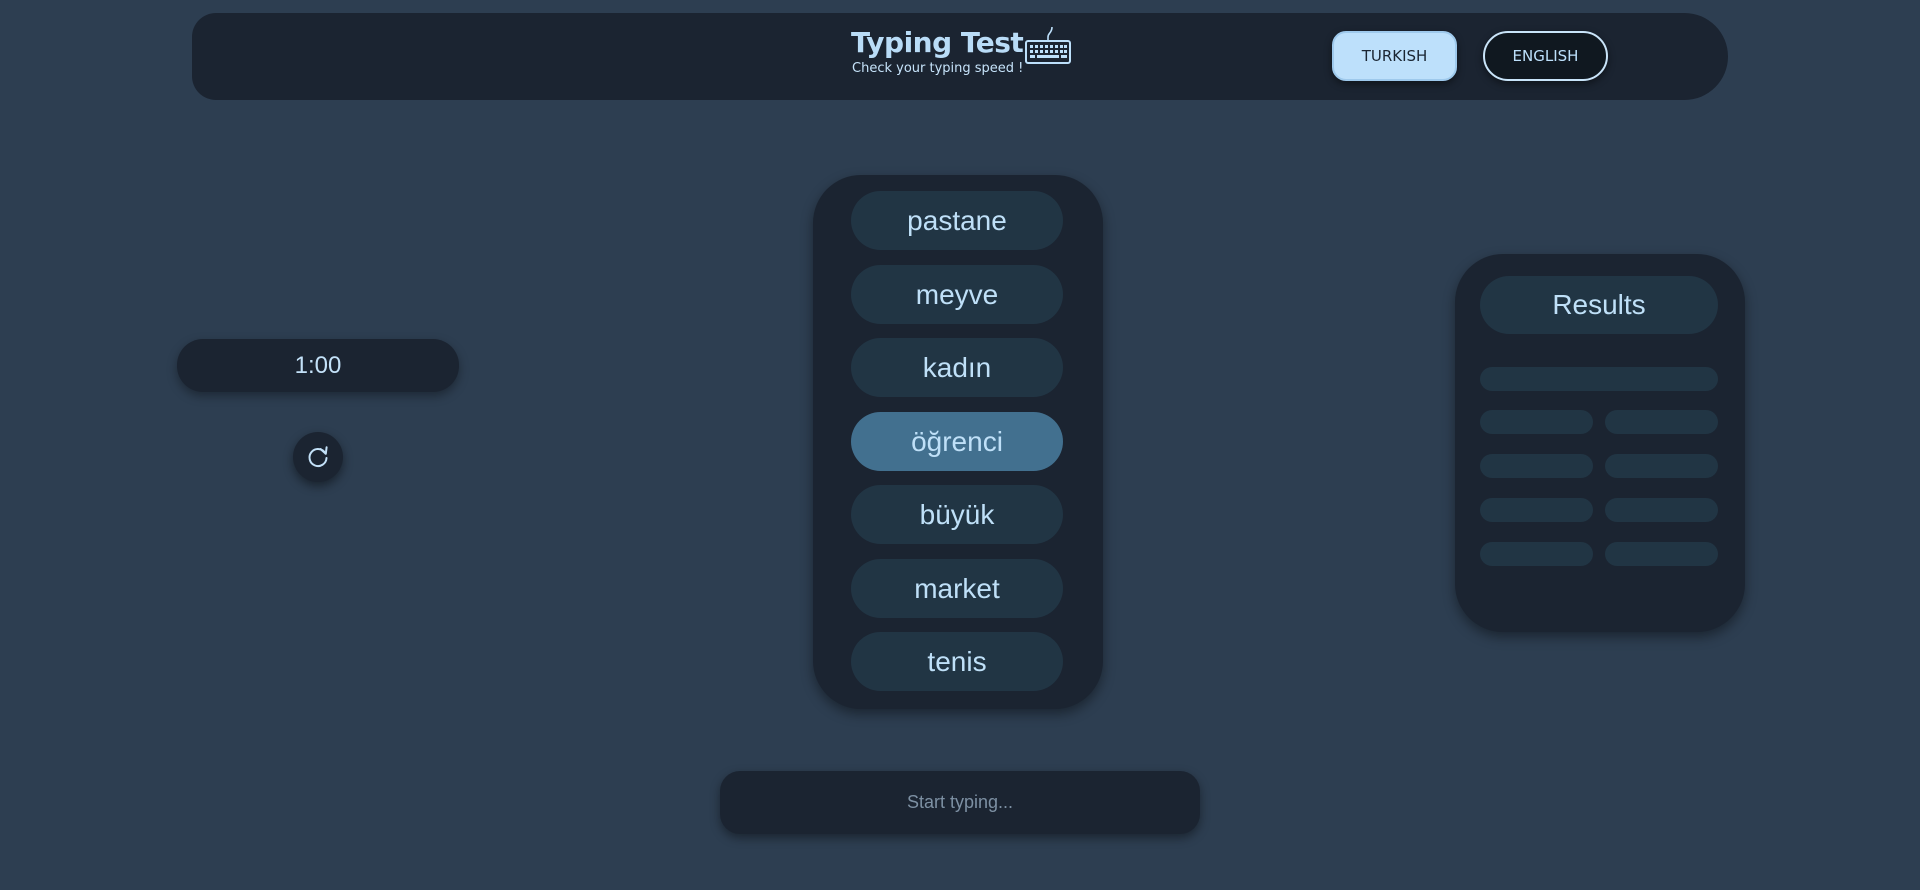 This screenshot has width=1920, height=890. Describe the element at coordinates (957, 367) in the screenshot. I see `word-item: kadın` at that location.